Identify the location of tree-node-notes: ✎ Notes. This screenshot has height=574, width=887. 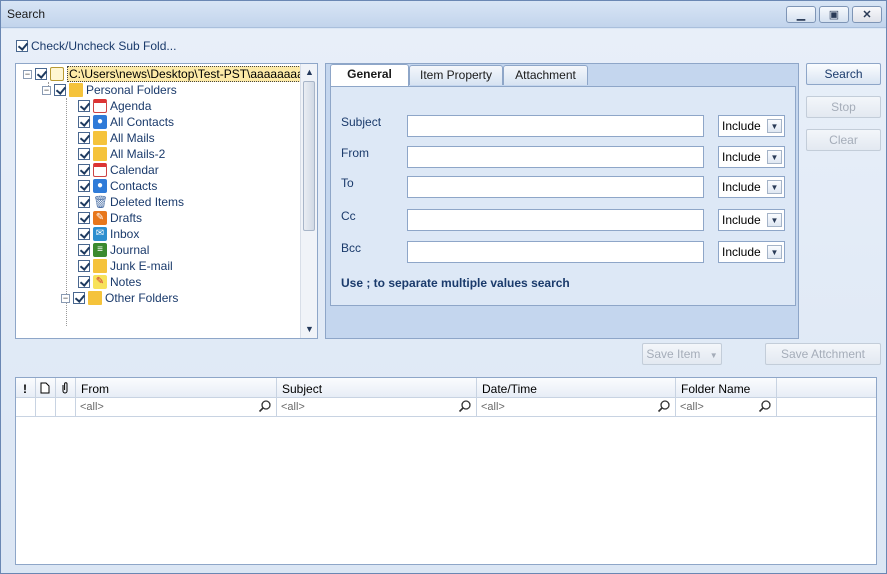
(109, 282).